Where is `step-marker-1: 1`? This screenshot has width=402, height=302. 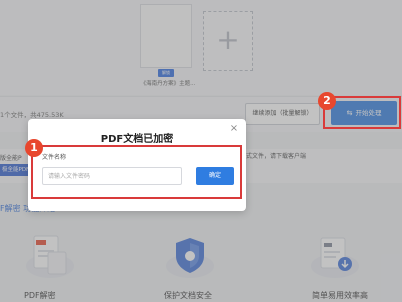
step-marker-1: 1 is located at coordinates (34, 148).